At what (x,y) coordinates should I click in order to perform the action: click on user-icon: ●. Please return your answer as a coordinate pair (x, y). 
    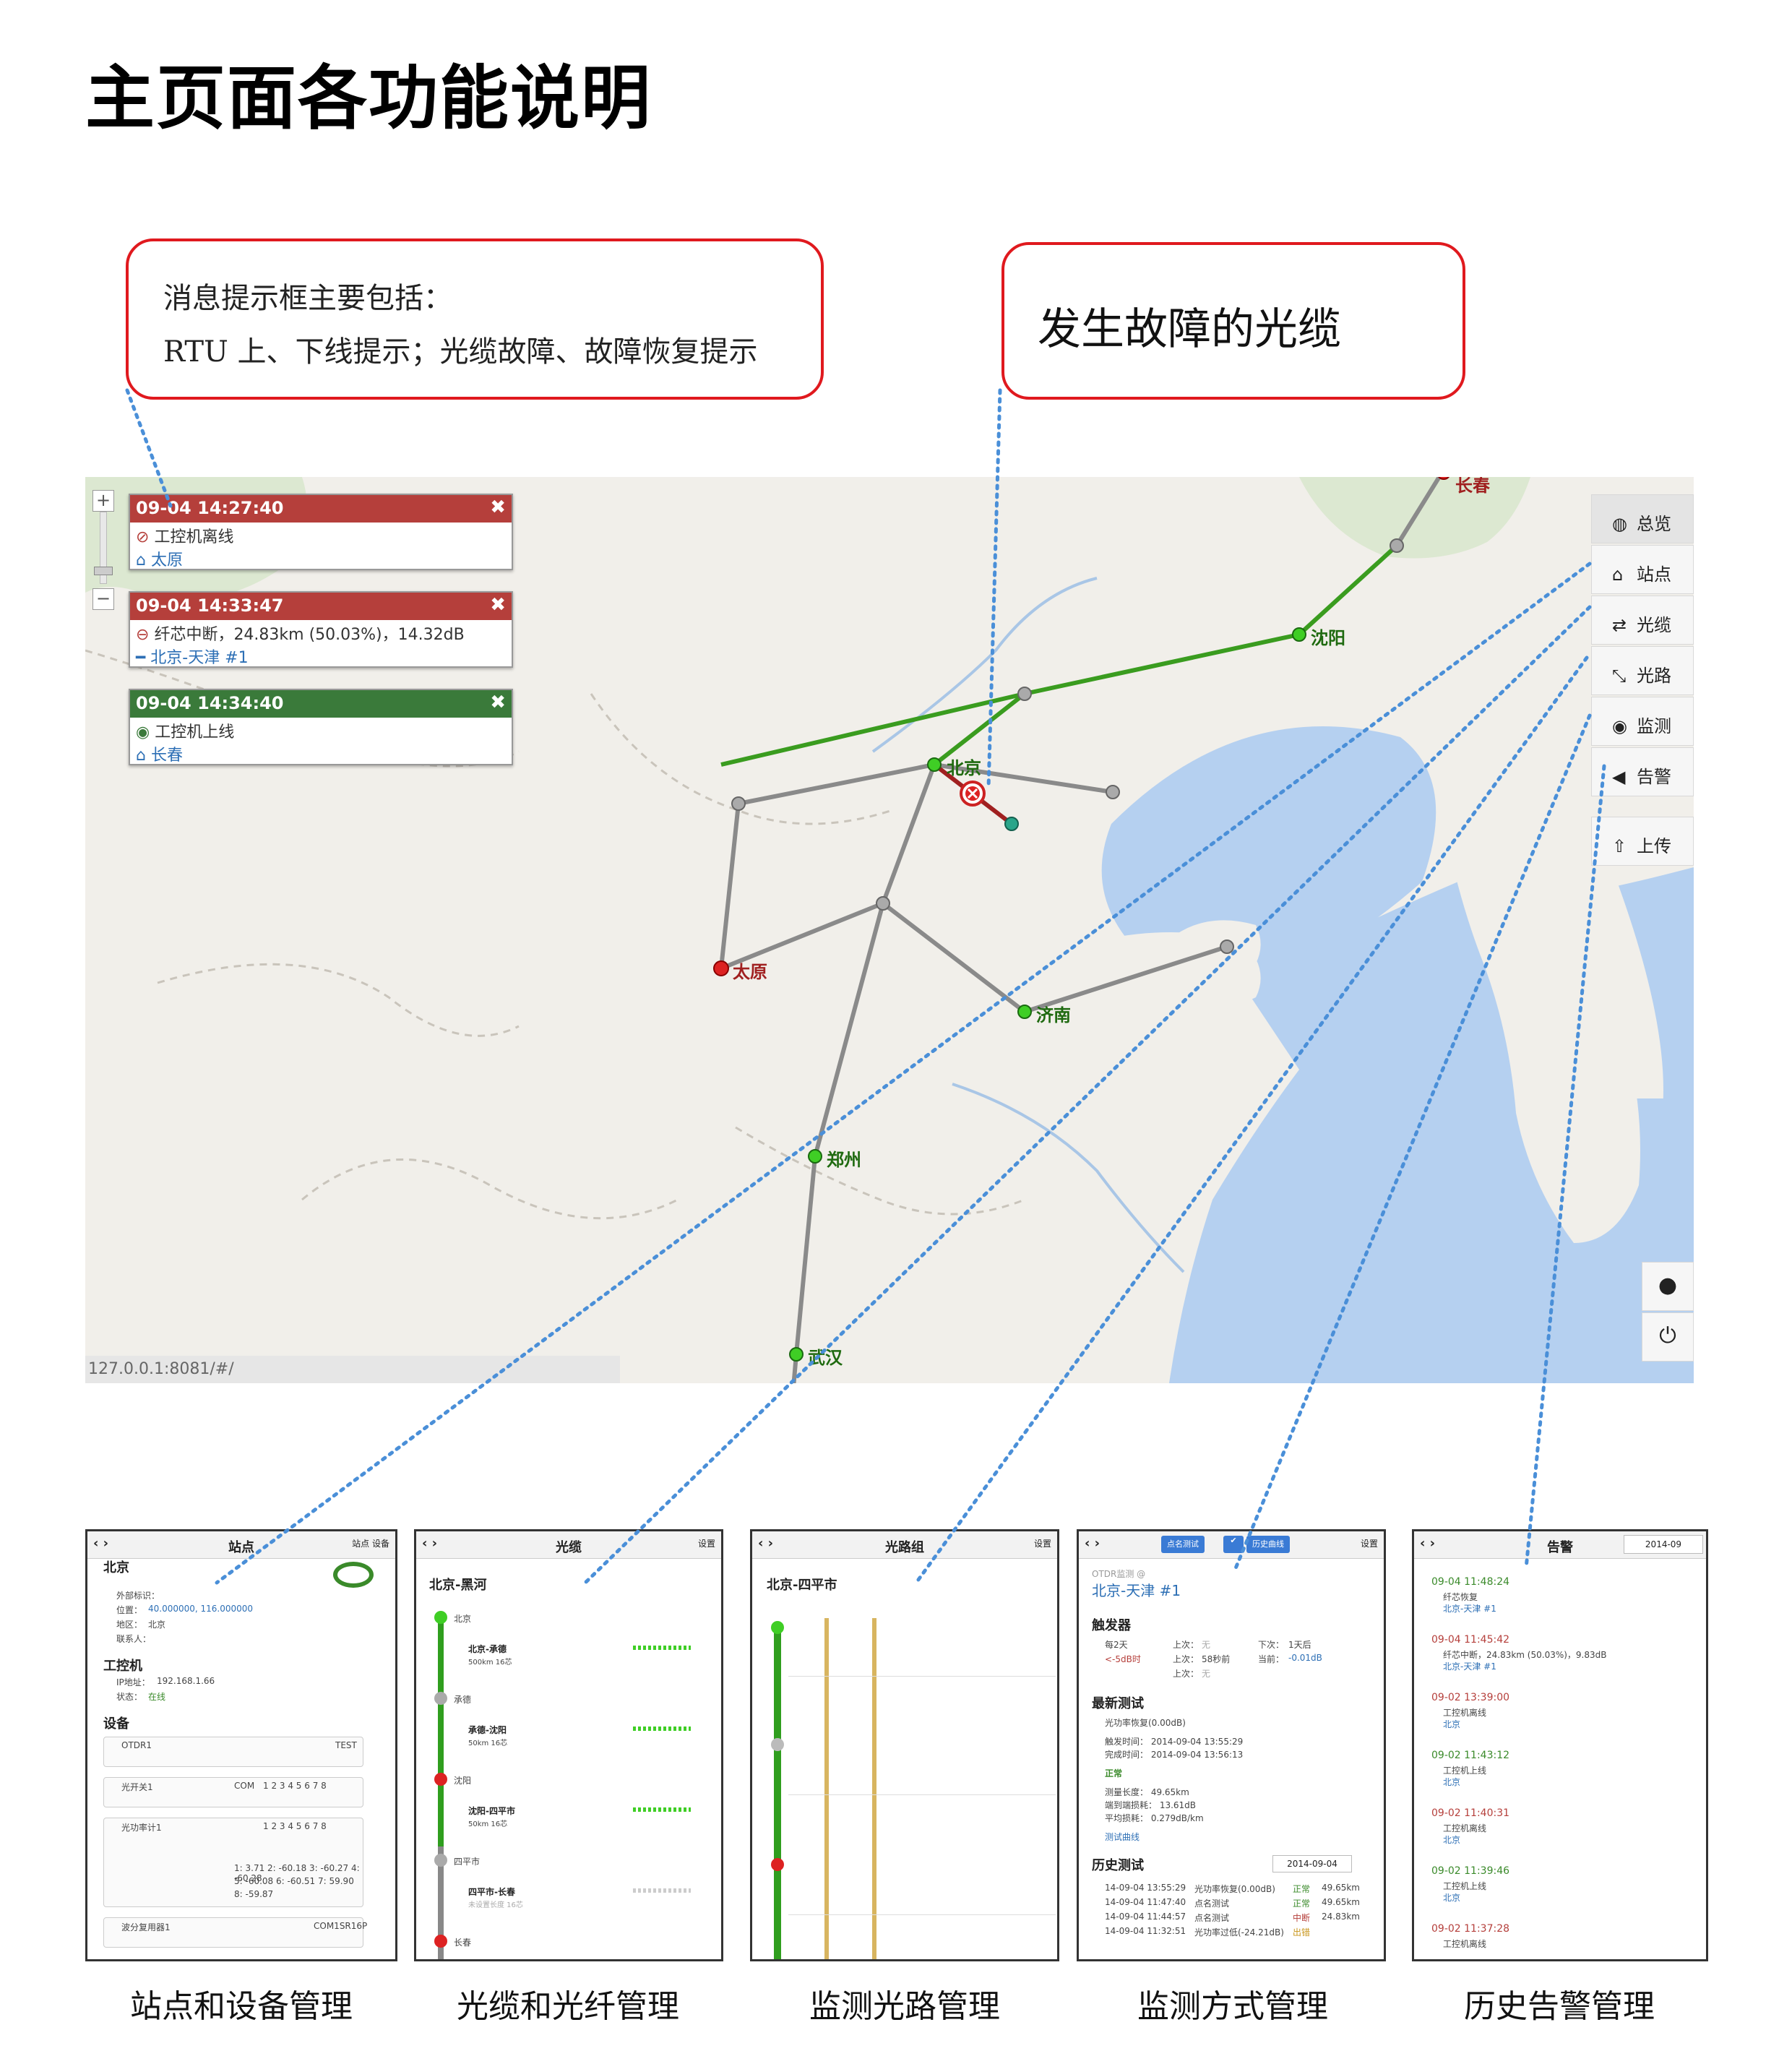
    Looking at the image, I should click on (1668, 1285).